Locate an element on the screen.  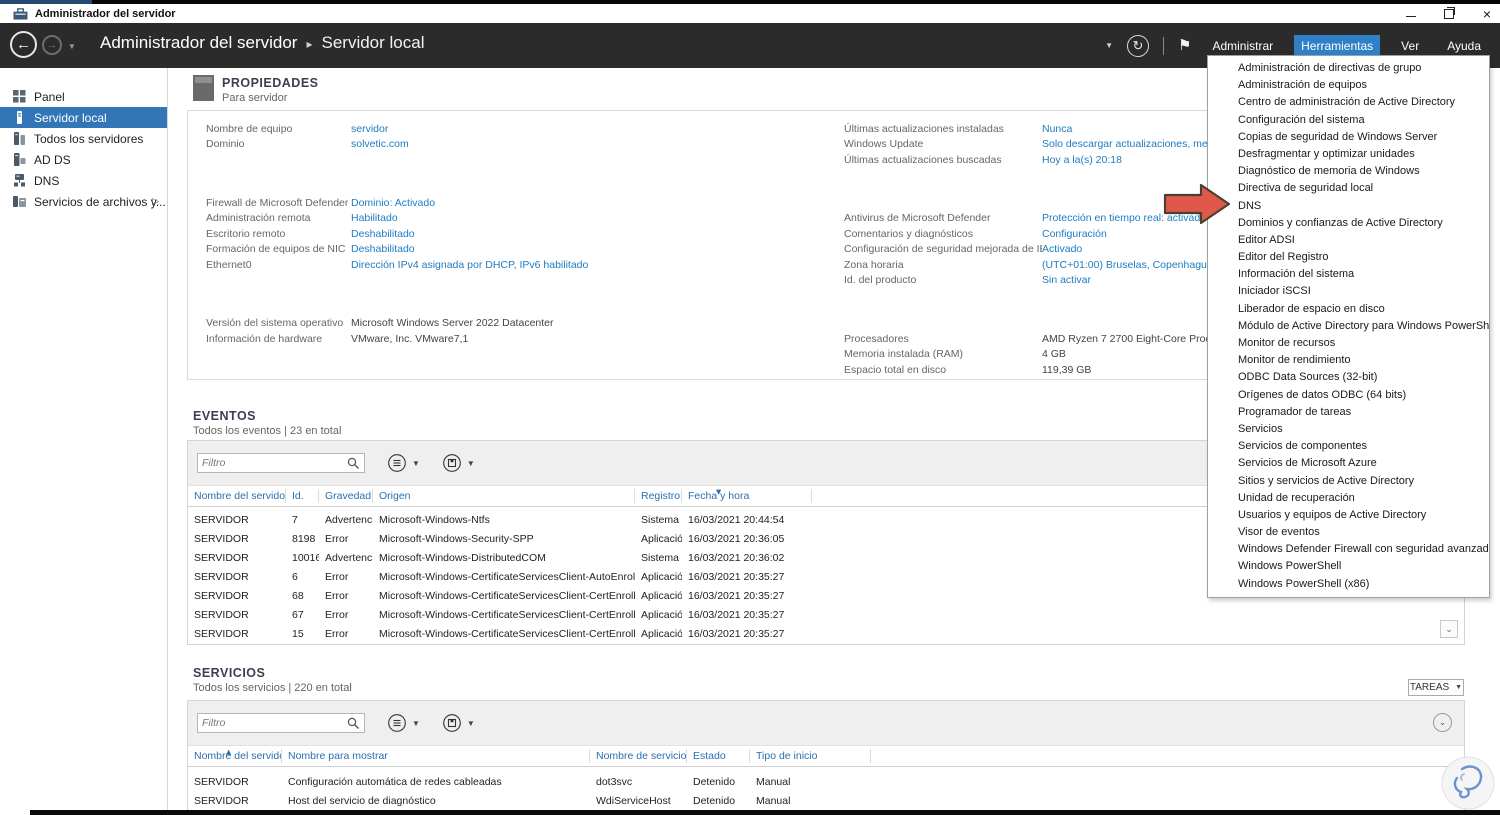
tools-menu-item: Sitios y servicios de Active Directory is located at coordinates (1348, 481).